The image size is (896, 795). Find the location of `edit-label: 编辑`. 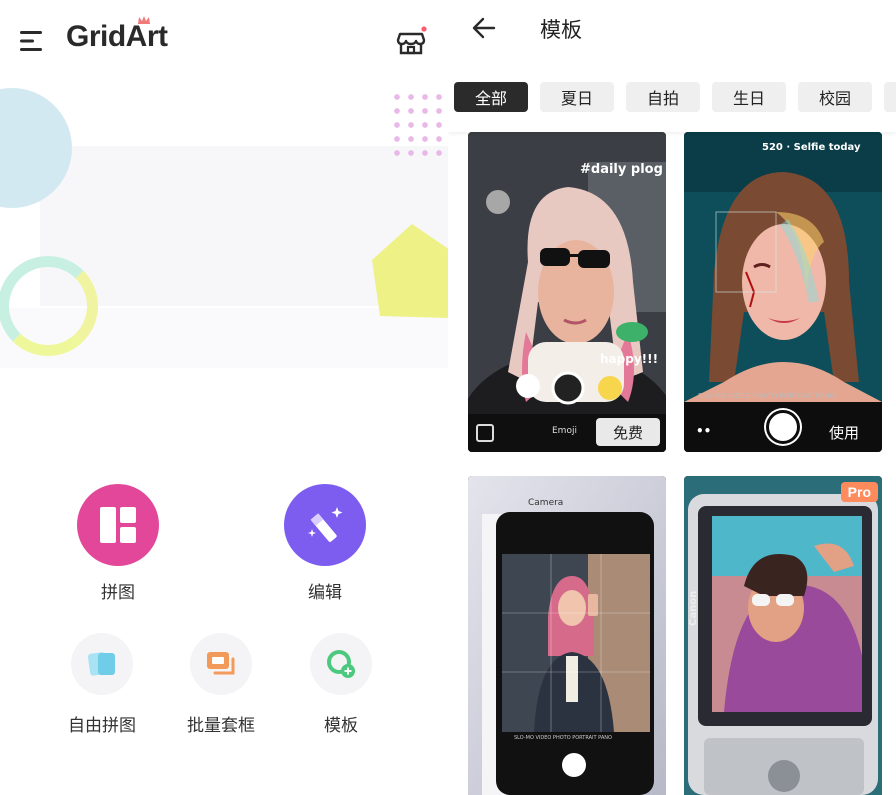

edit-label: 编辑 is located at coordinates (325, 593).